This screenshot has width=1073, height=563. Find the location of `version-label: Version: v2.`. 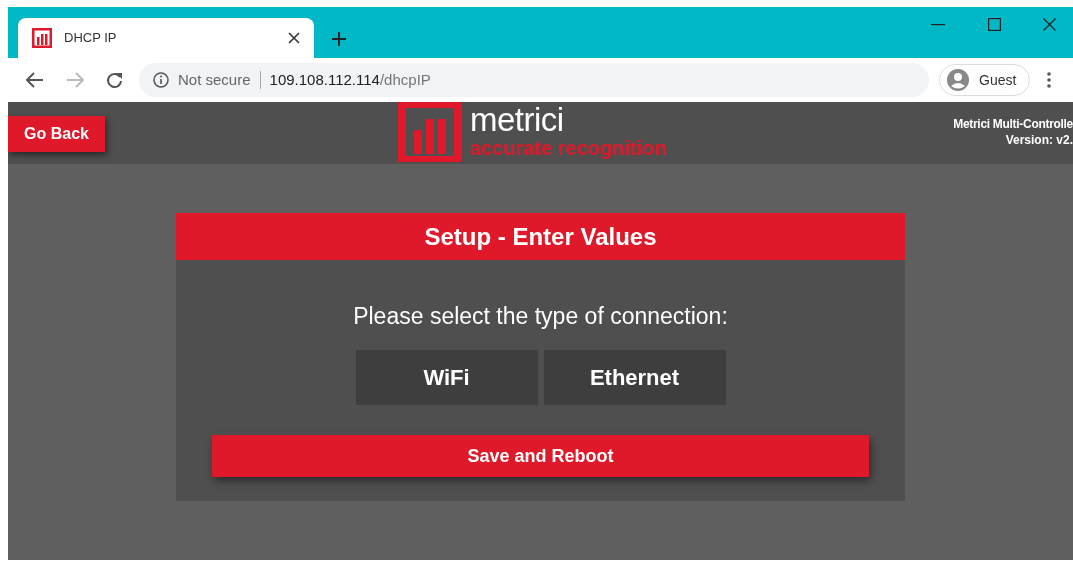

version-label: Version: v2. is located at coordinates (1039, 140).